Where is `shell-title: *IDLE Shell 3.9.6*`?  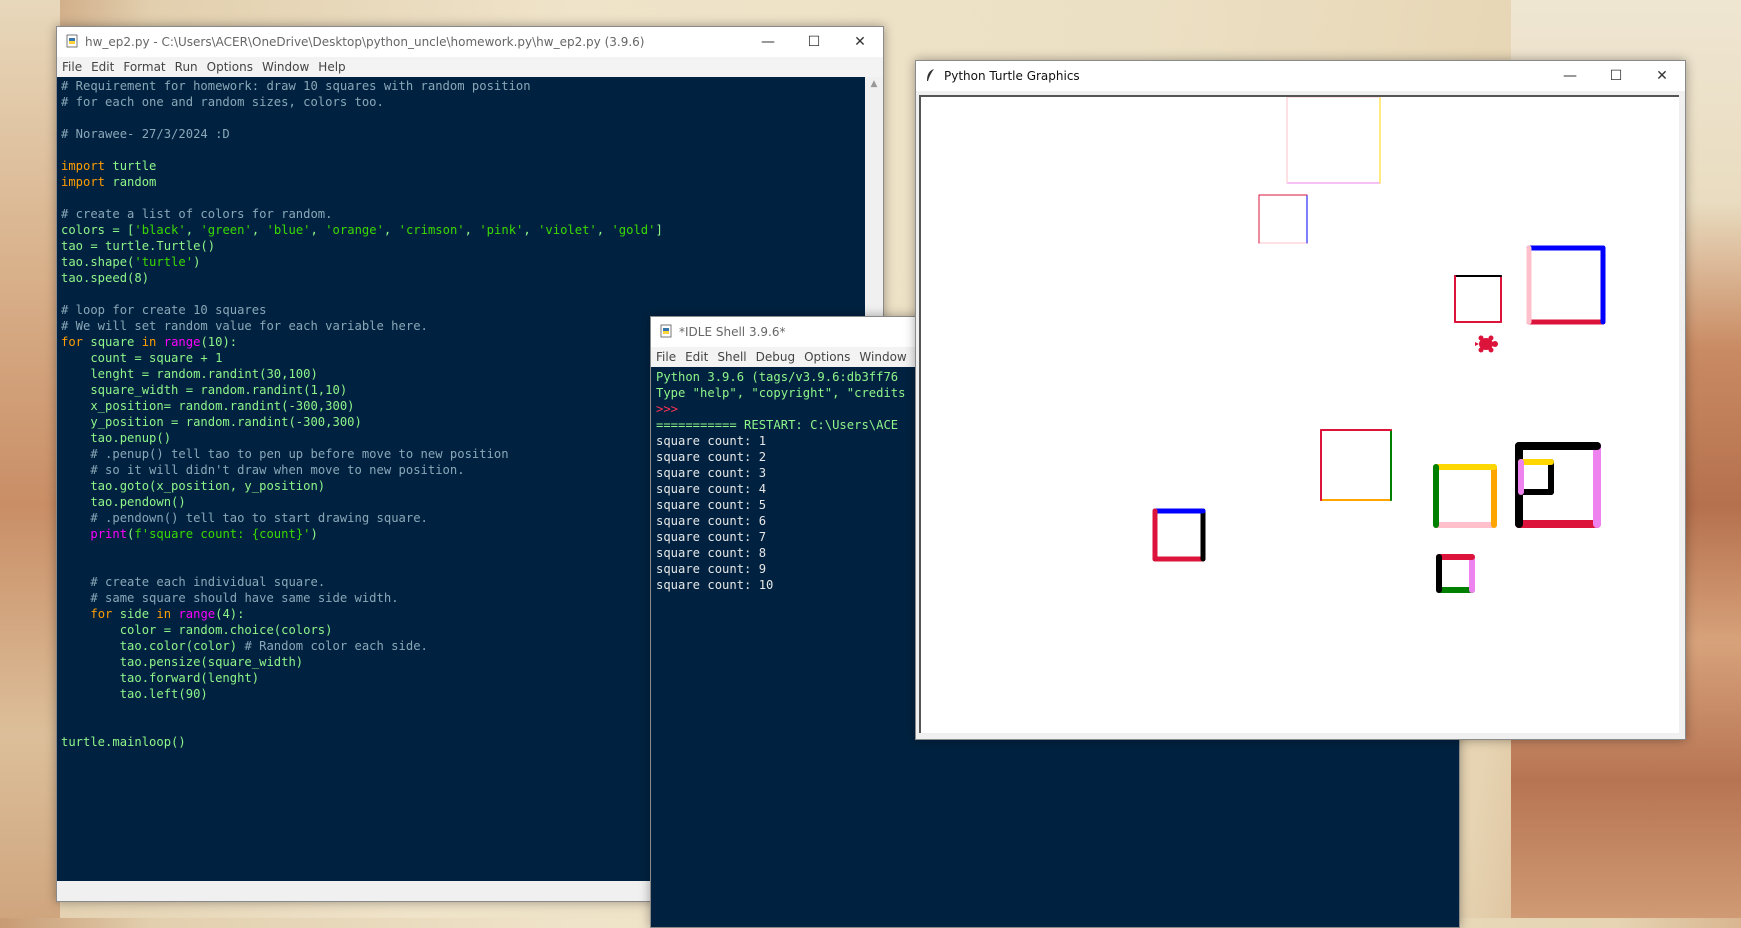 shell-title: *IDLE Shell 3.9.6* is located at coordinates (732, 332).